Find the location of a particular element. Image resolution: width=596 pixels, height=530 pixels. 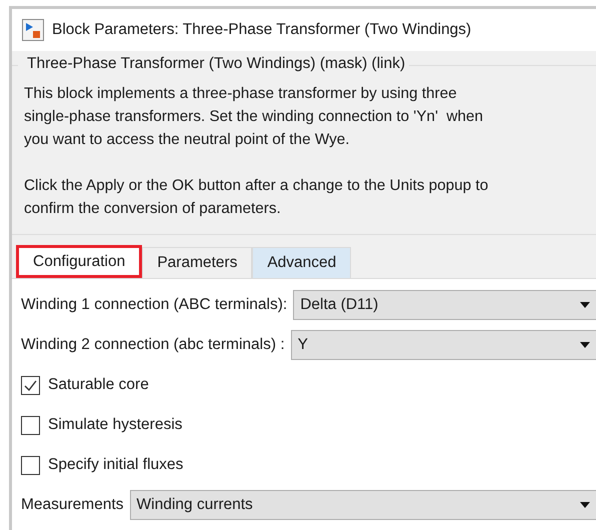

check-icon is located at coordinates (30, 385).